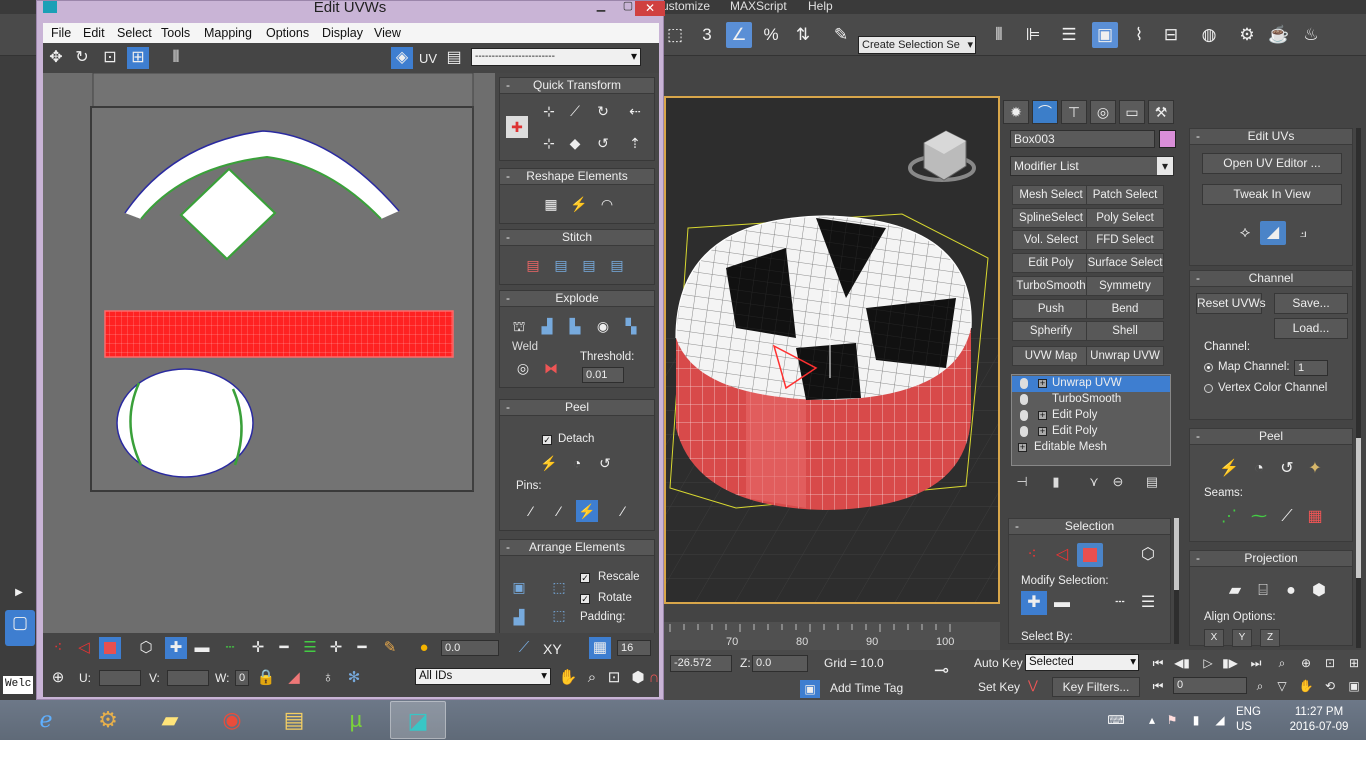 This screenshot has height=768, width=1366. I want to click on mod-button-spherify: Spherify, so click(1051, 331).